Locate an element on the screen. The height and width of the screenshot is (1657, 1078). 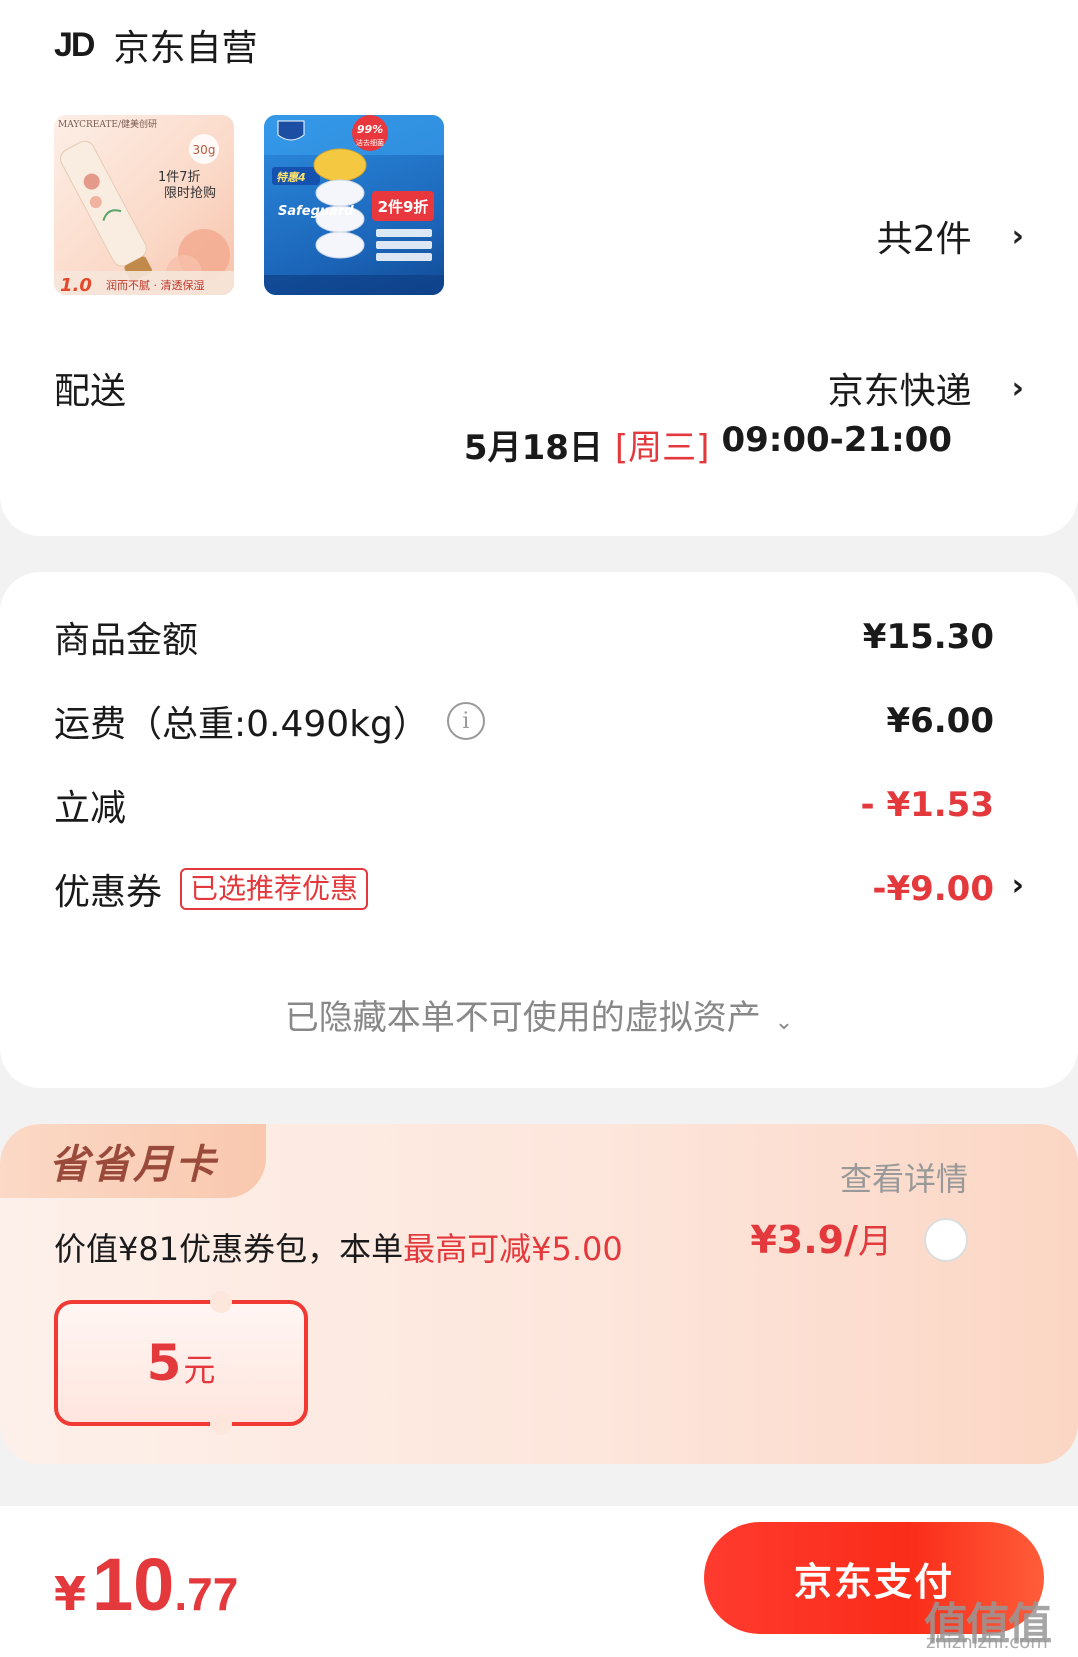
jd-logo-icon: JD is located at coordinates (74, 44).